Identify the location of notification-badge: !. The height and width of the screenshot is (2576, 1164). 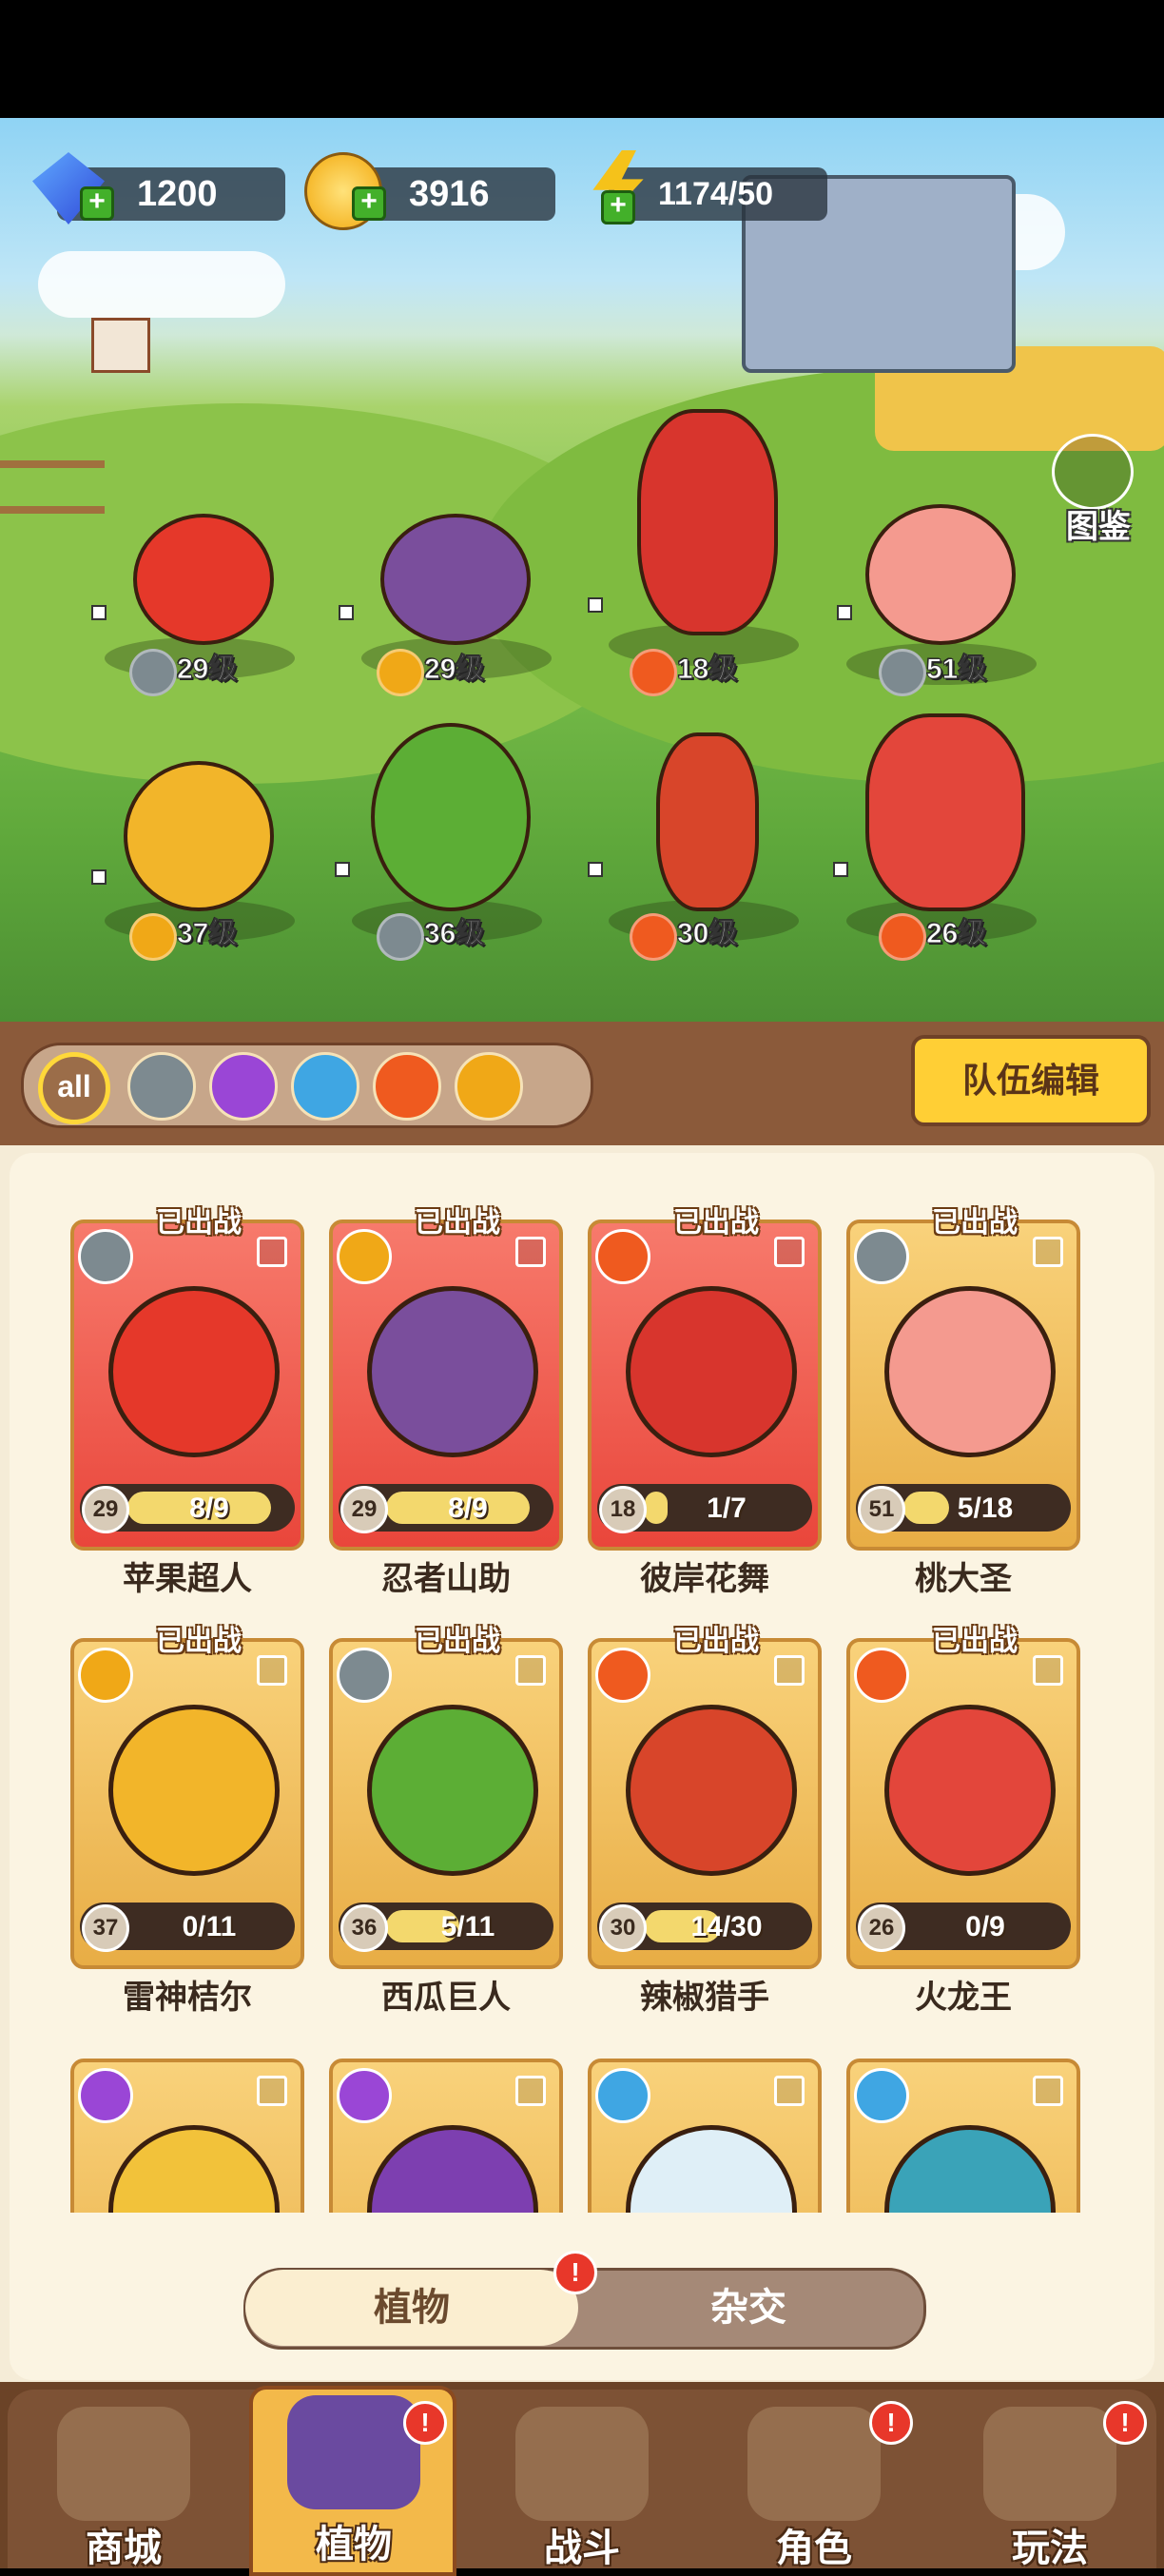
(575, 2272).